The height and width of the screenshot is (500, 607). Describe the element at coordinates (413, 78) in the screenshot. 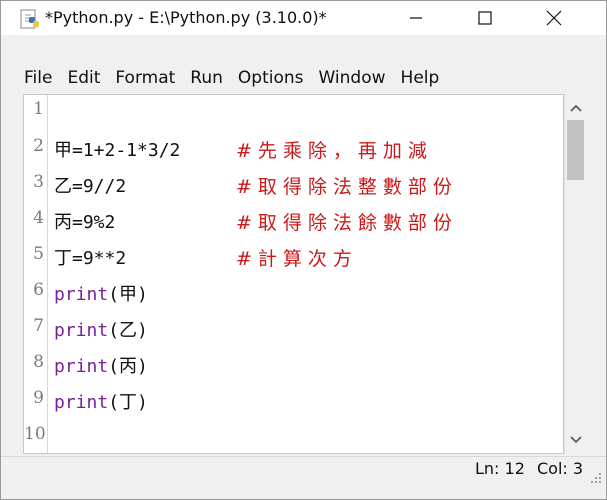

I see `menu-help: Help` at that location.